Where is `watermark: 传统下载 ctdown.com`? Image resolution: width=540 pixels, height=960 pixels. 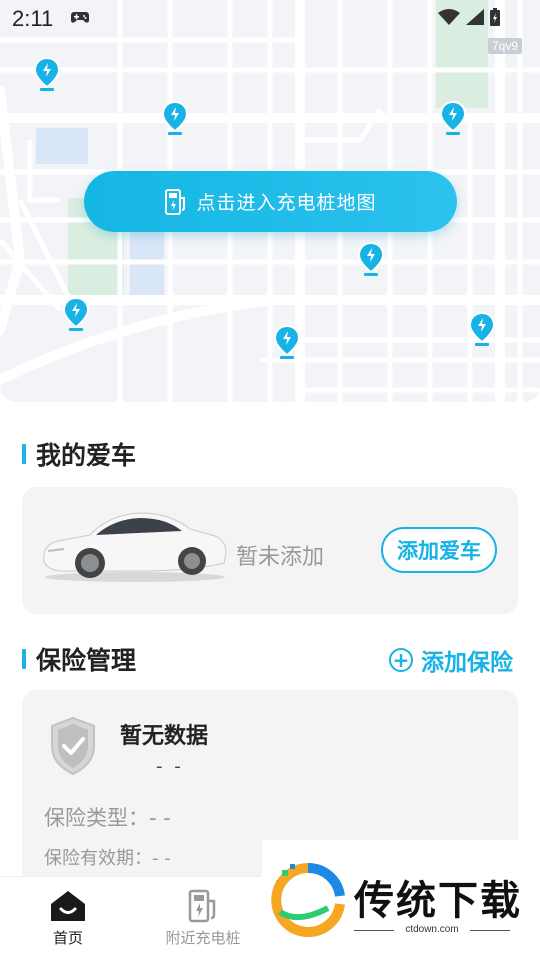
watermark: 传统下载 ctdown.com is located at coordinates (401, 900).